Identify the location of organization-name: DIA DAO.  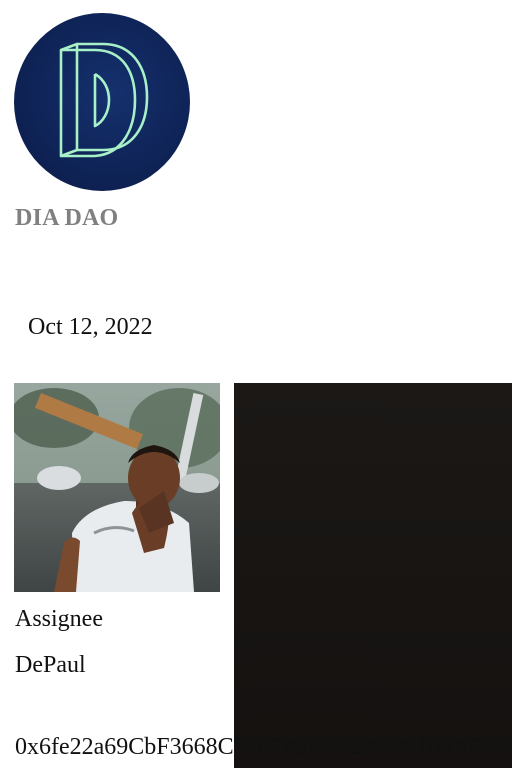
(66, 218).